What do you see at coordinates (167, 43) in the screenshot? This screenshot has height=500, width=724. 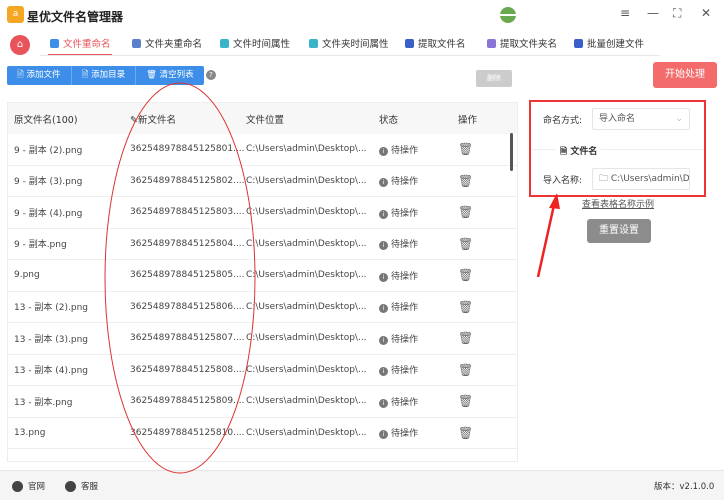 I see `tab-1: 文件夹重命名` at bounding box center [167, 43].